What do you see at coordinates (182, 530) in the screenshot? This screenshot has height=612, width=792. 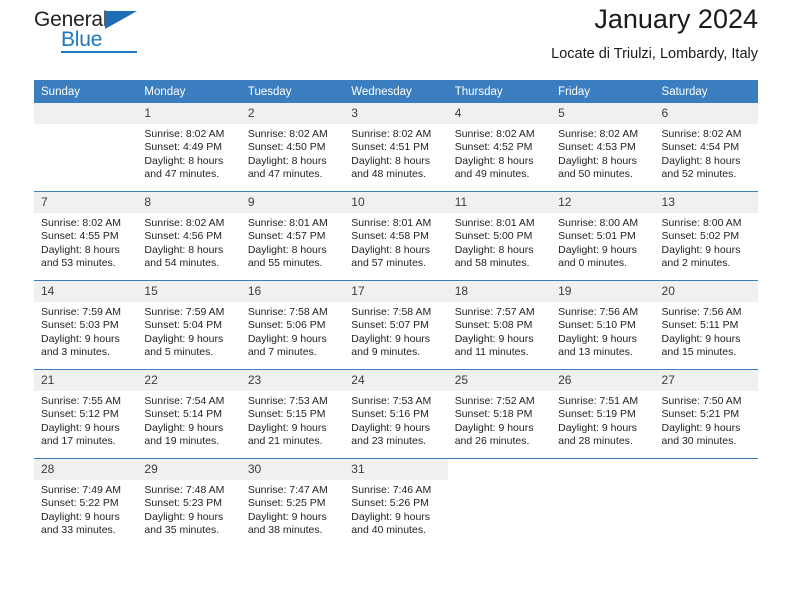 I see `daylight-duration-line2: and 35 minutes.` at bounding box center [182, 530].